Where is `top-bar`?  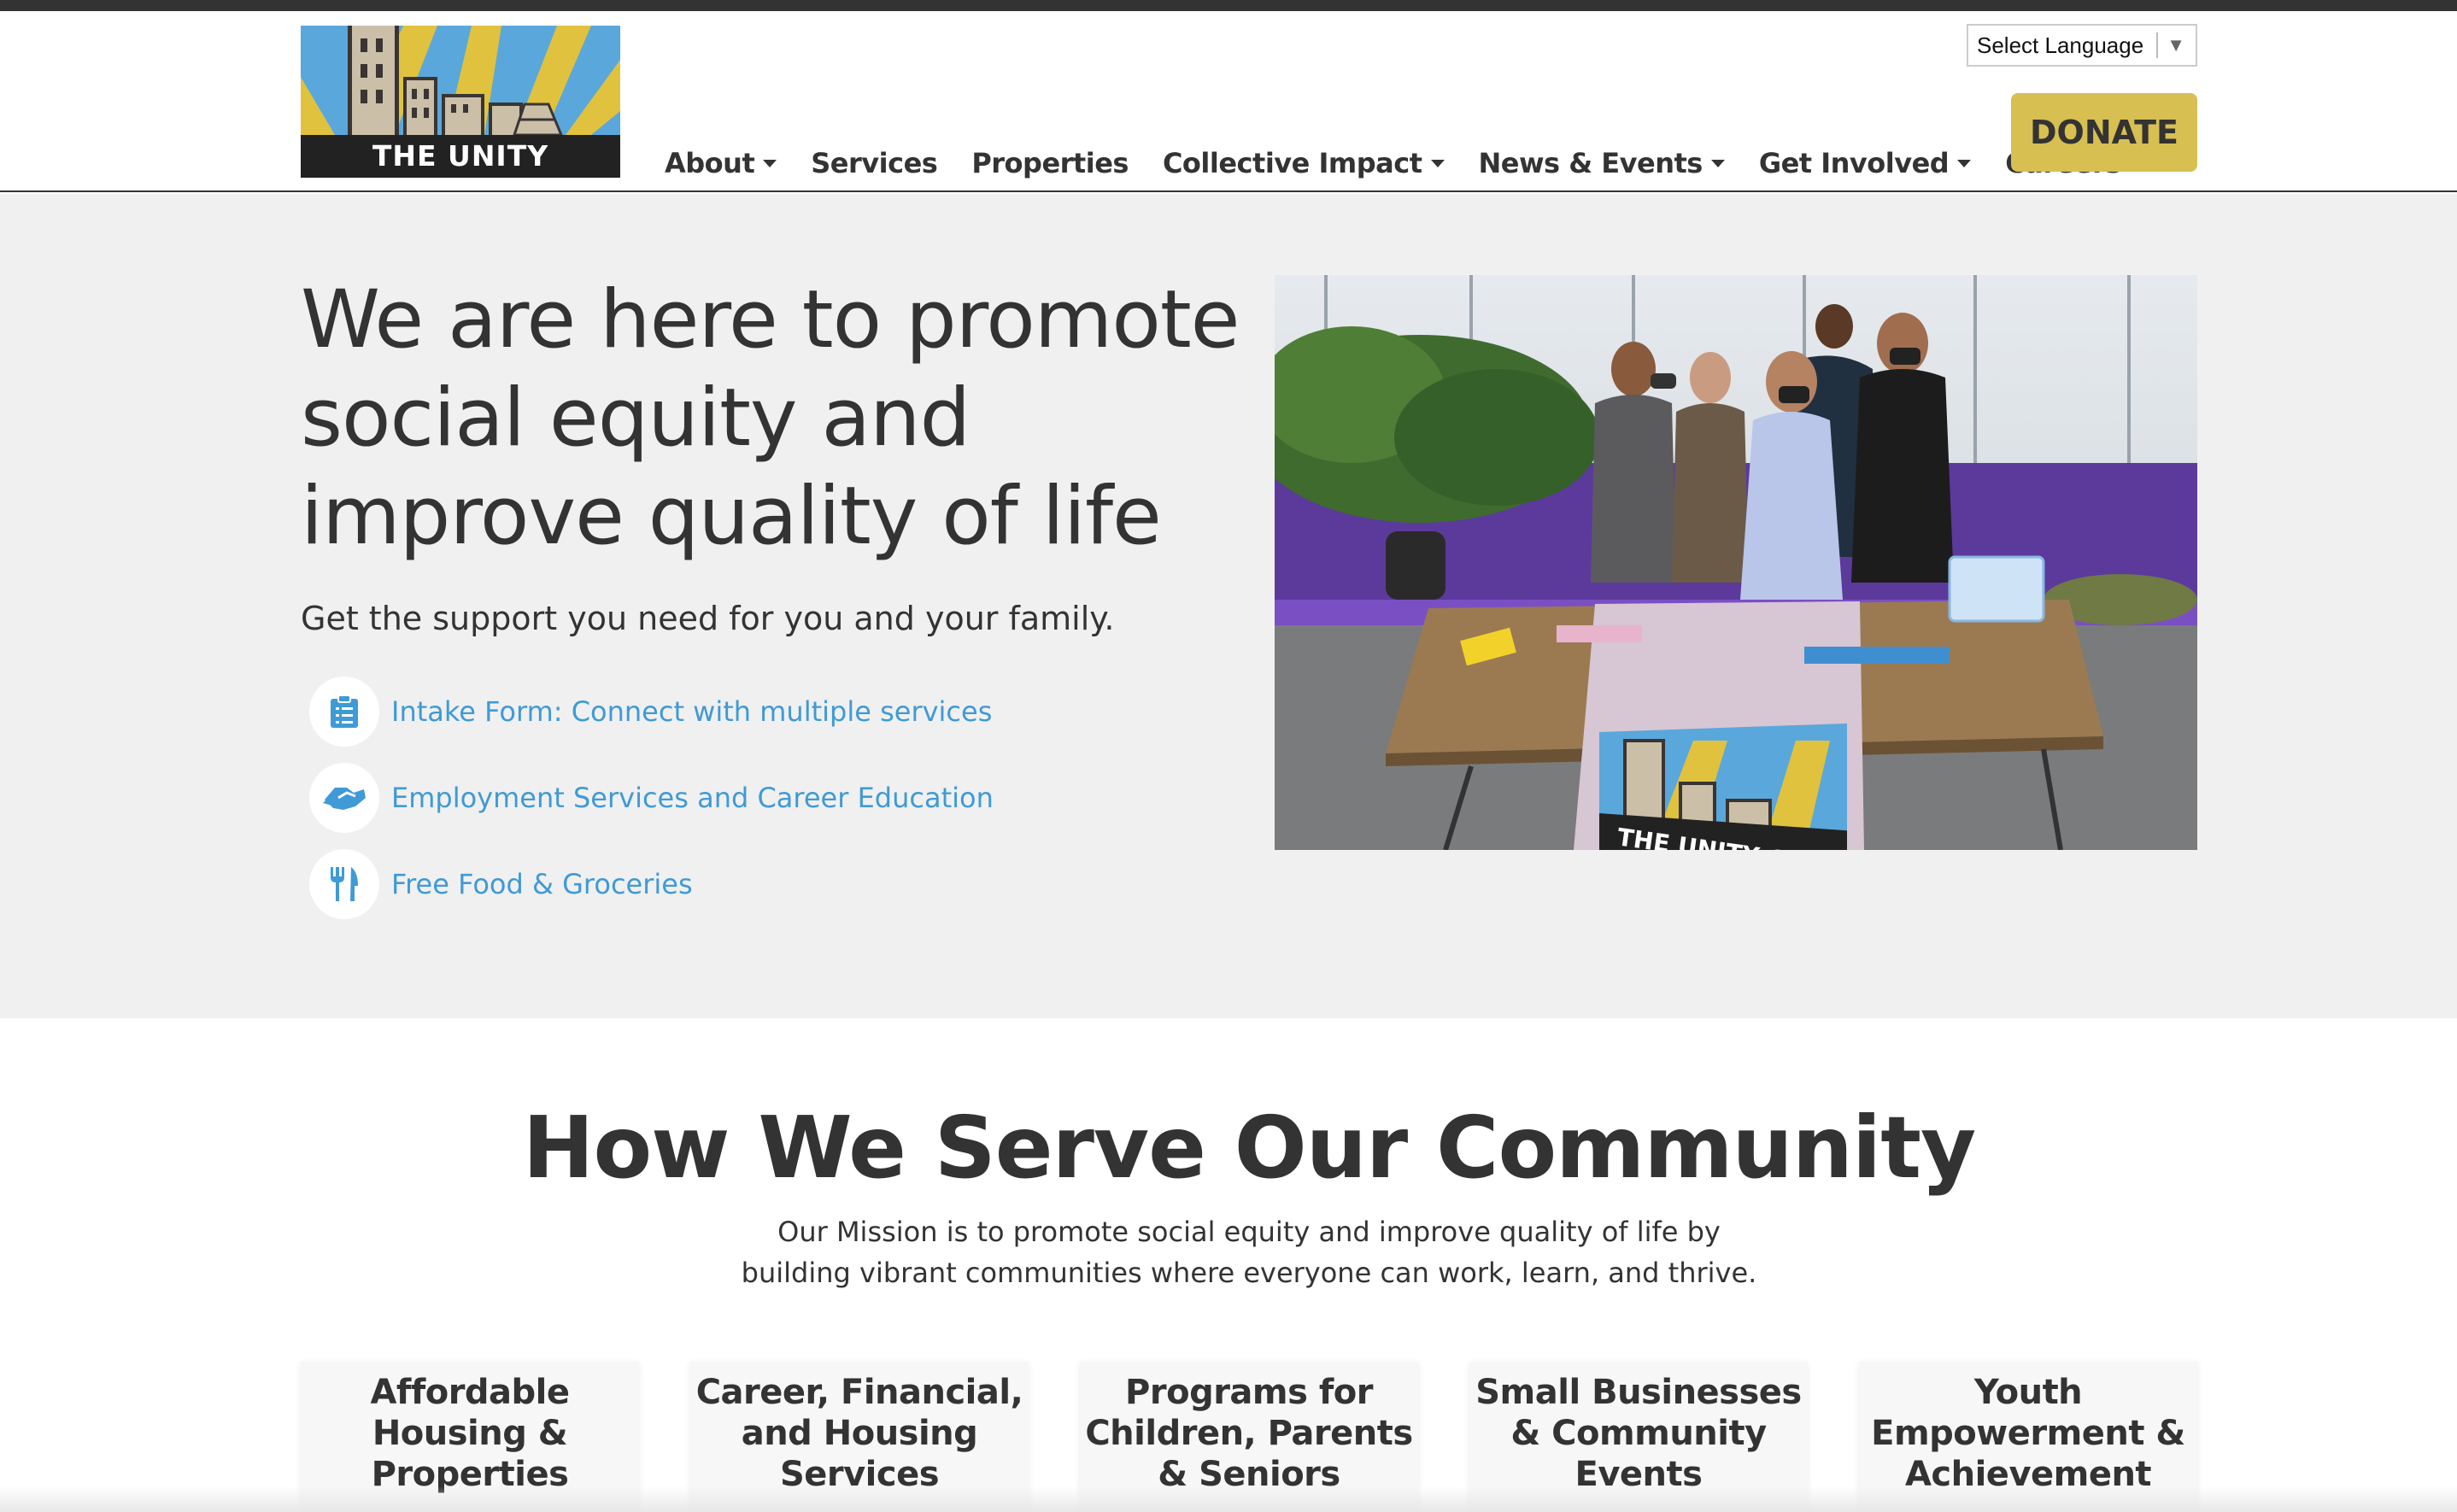 top-bar is located at coordinates (1228, 5).